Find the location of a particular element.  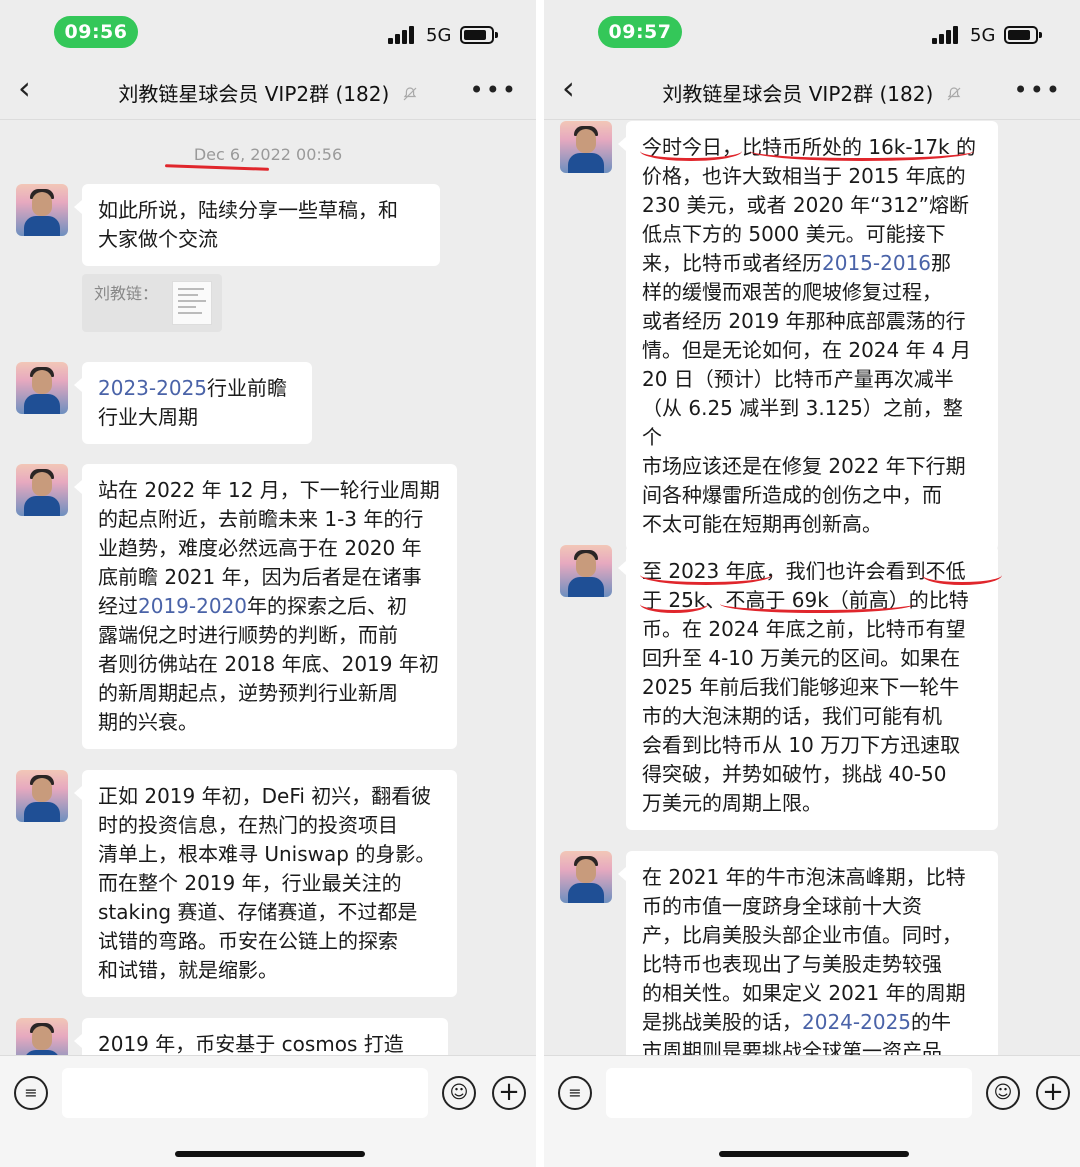

message-link: 2015-2016 is located at coordinates (876, 263).